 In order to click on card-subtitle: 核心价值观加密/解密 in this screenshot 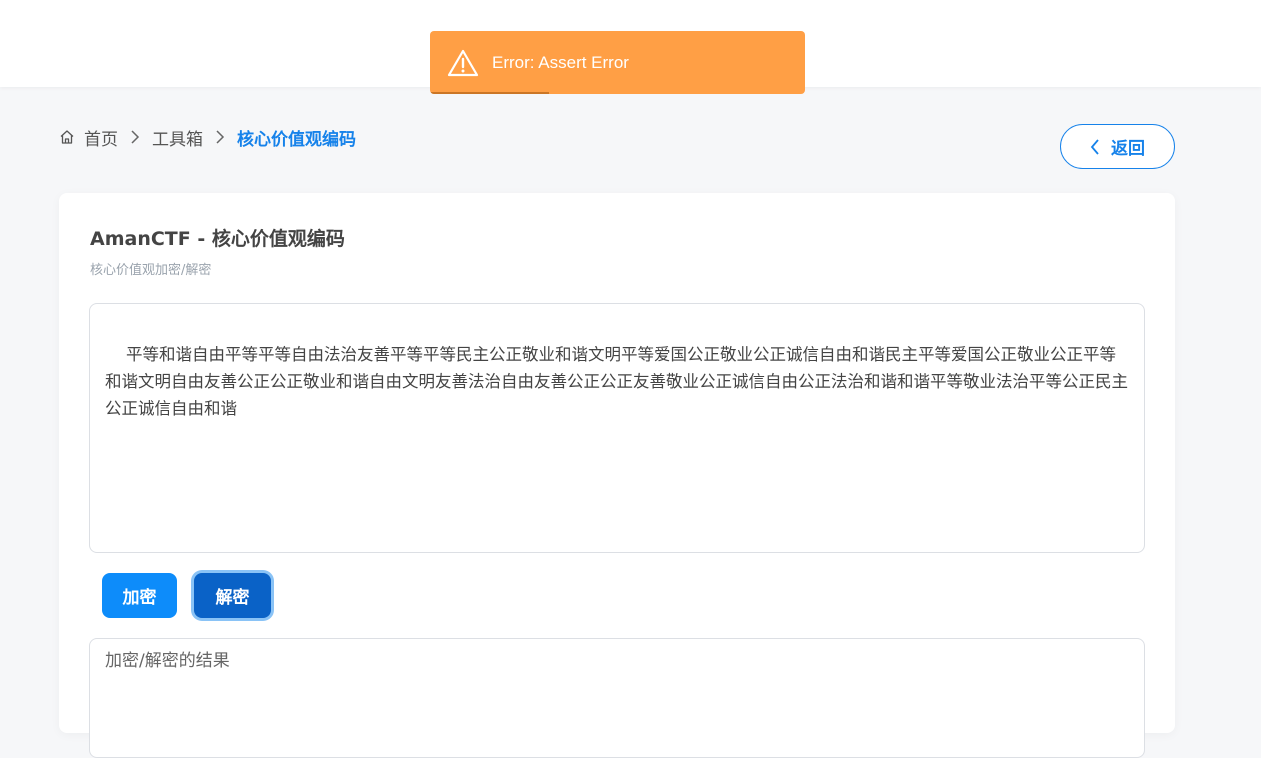, I will do `click(151, 270)`.